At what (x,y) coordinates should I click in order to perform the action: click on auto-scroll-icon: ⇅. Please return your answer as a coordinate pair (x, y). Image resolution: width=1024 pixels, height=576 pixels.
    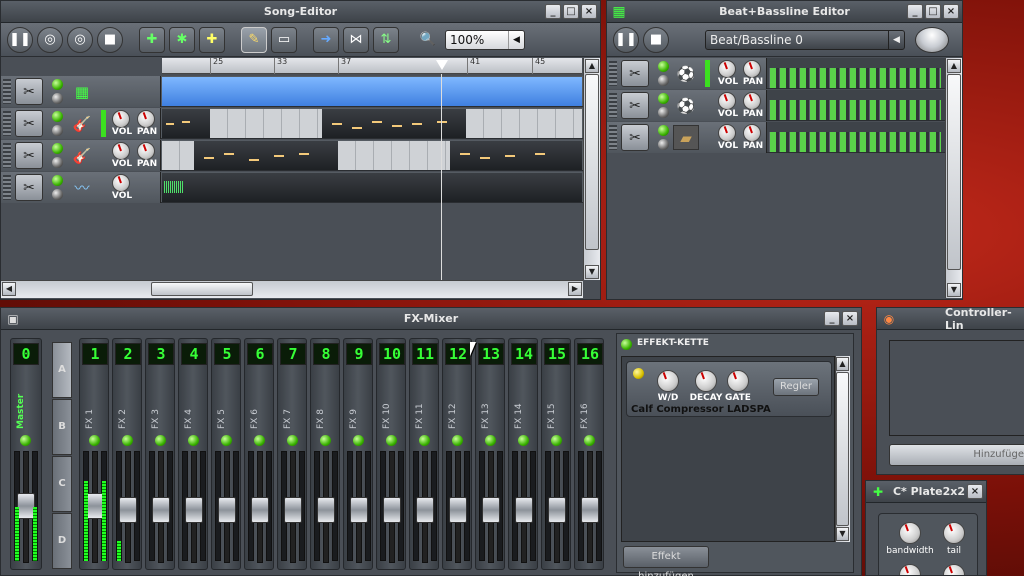
    Looking at the image, I should click on (386, 39).